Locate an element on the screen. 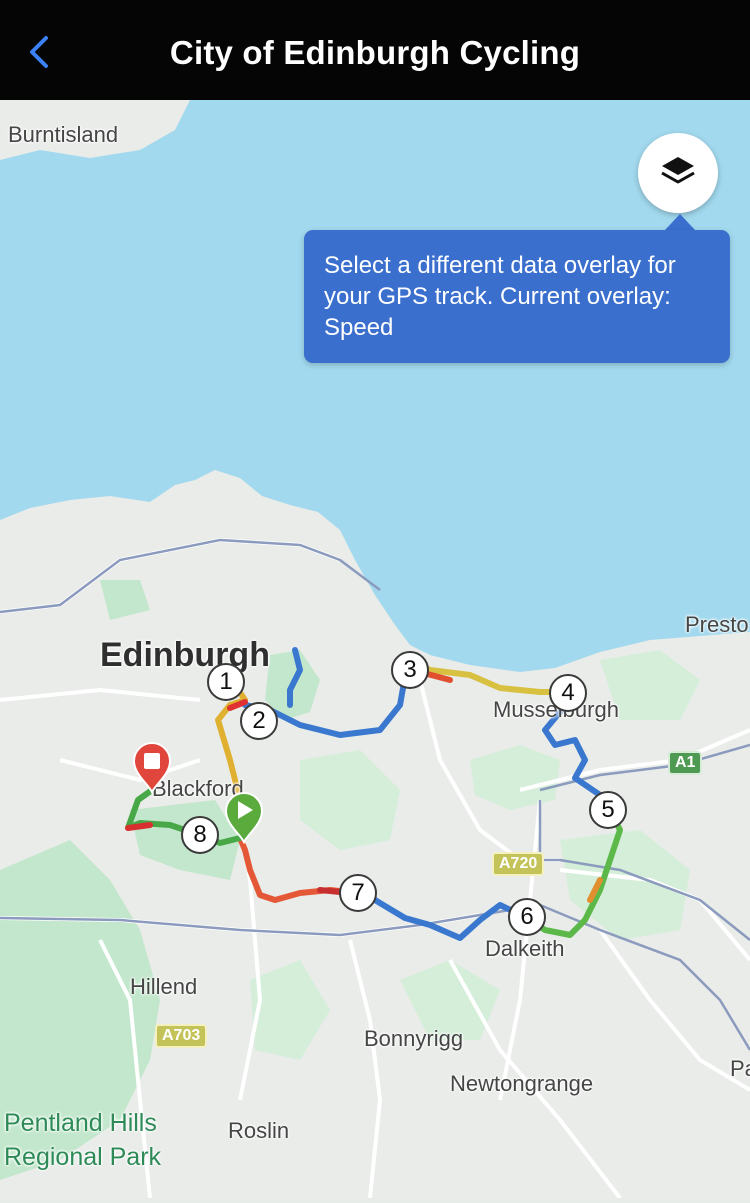  waypoint-marker-5: 5 is located at coordinates (608, 810).